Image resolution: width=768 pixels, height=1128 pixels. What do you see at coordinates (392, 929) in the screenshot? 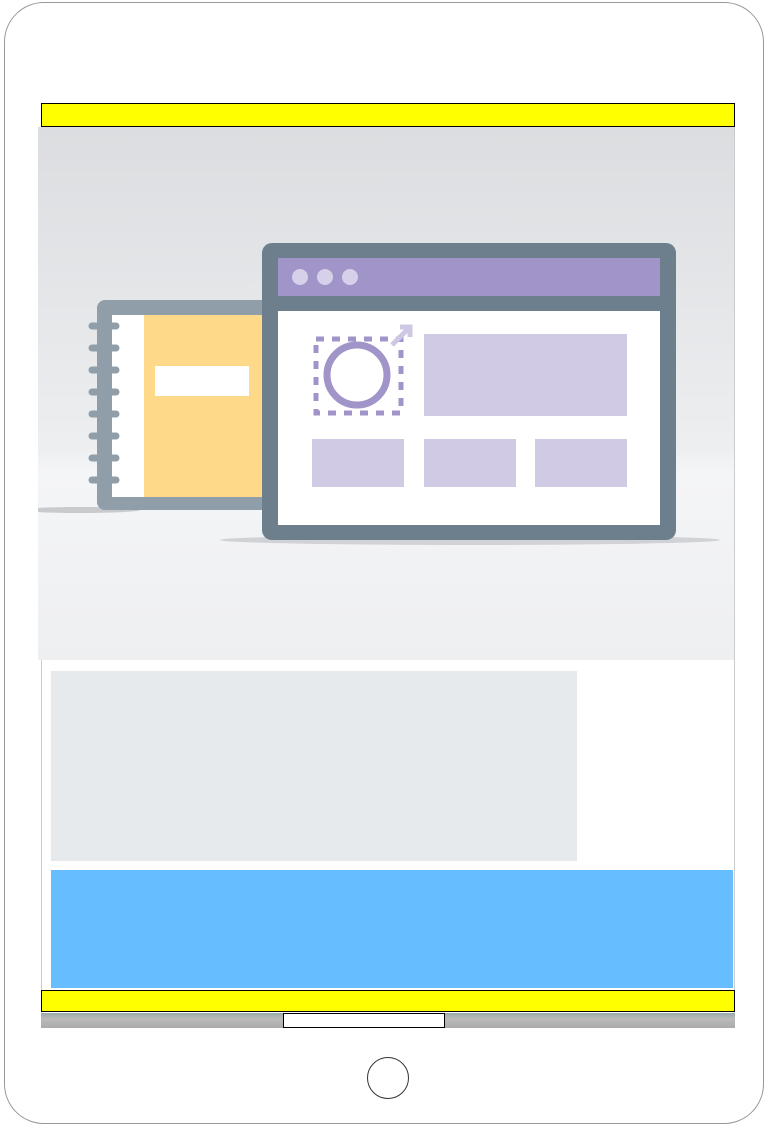
I see `banner` at bounding box center [392, 929].